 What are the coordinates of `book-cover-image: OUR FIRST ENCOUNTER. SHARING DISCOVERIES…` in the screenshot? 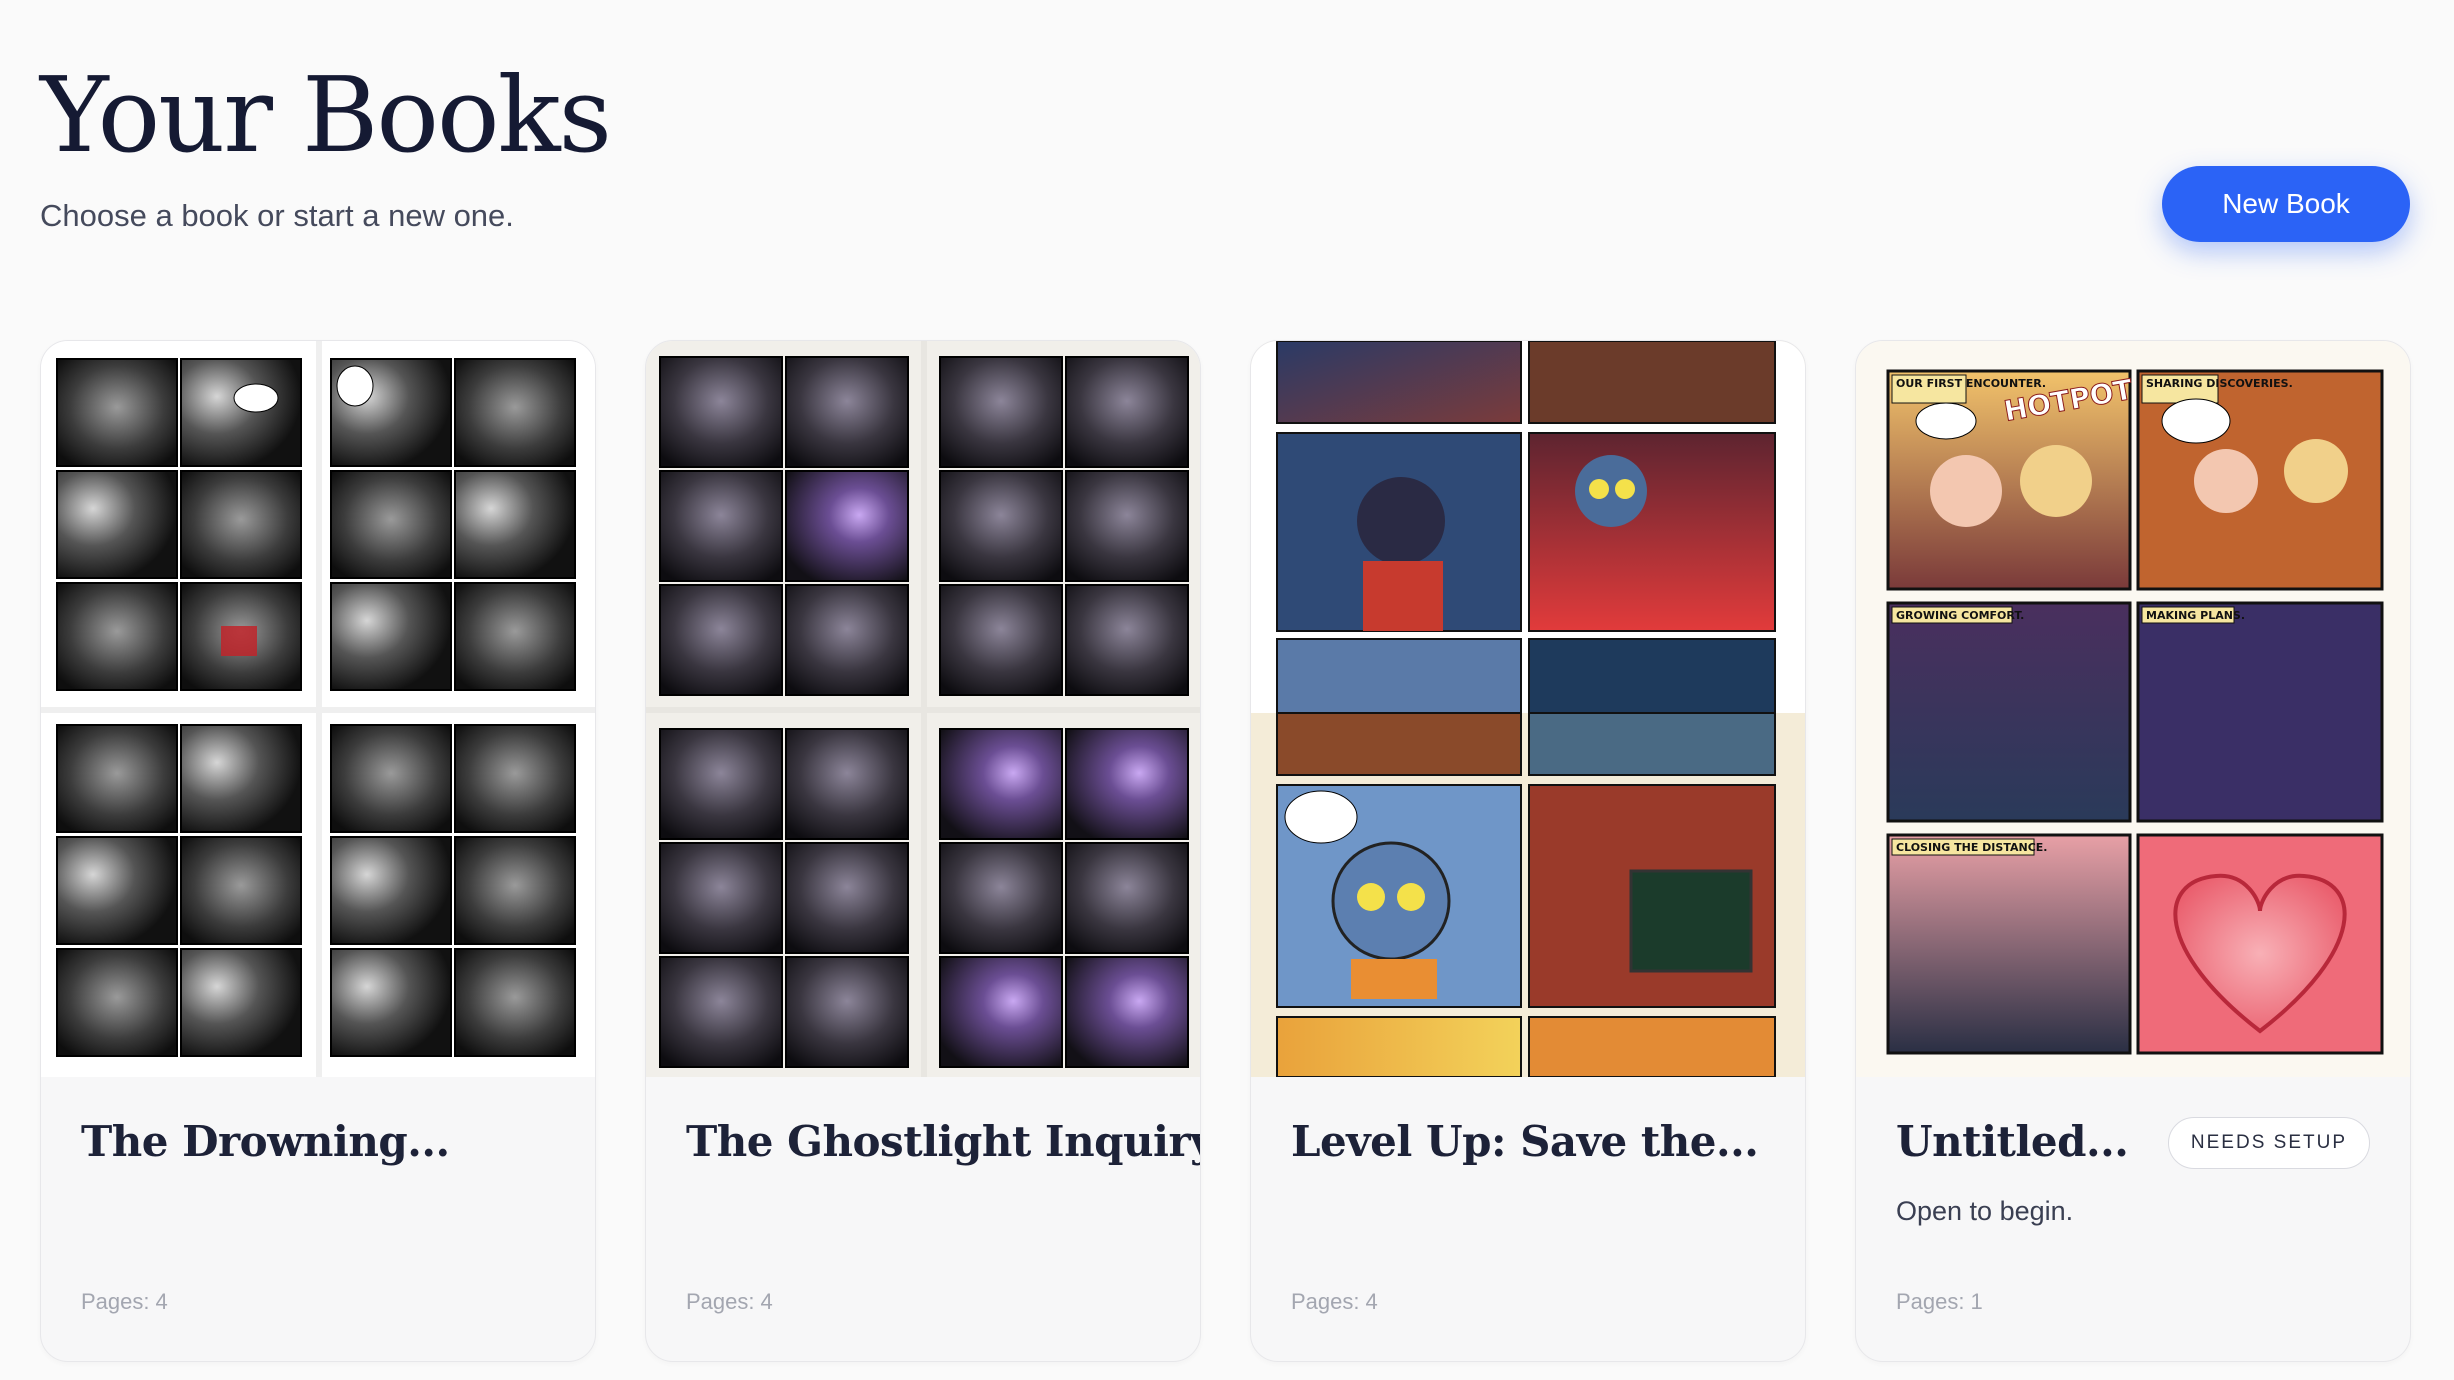 It's located at (2133, 709).